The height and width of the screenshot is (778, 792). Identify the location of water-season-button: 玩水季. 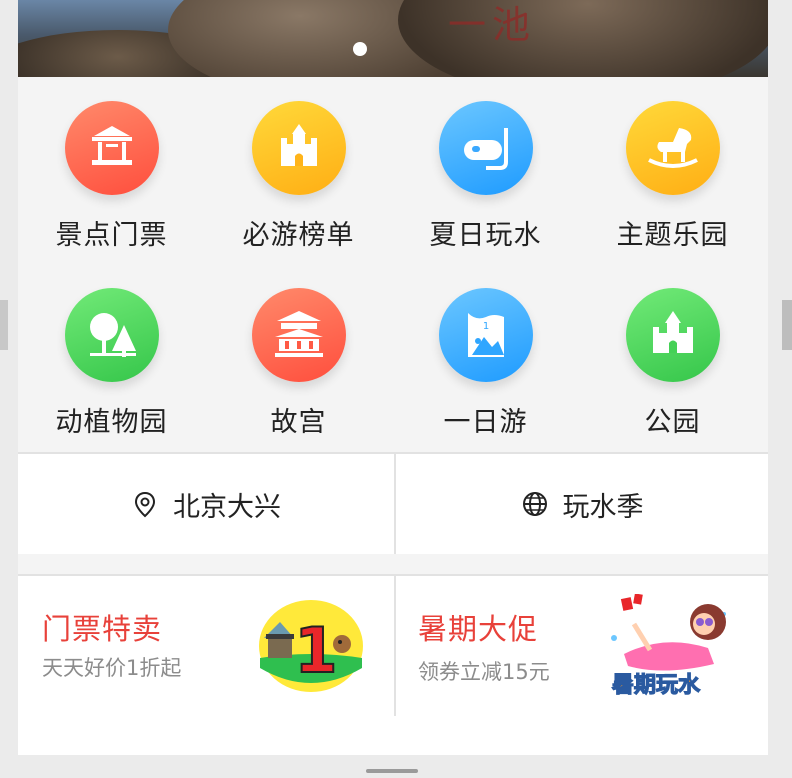
(582, 504).